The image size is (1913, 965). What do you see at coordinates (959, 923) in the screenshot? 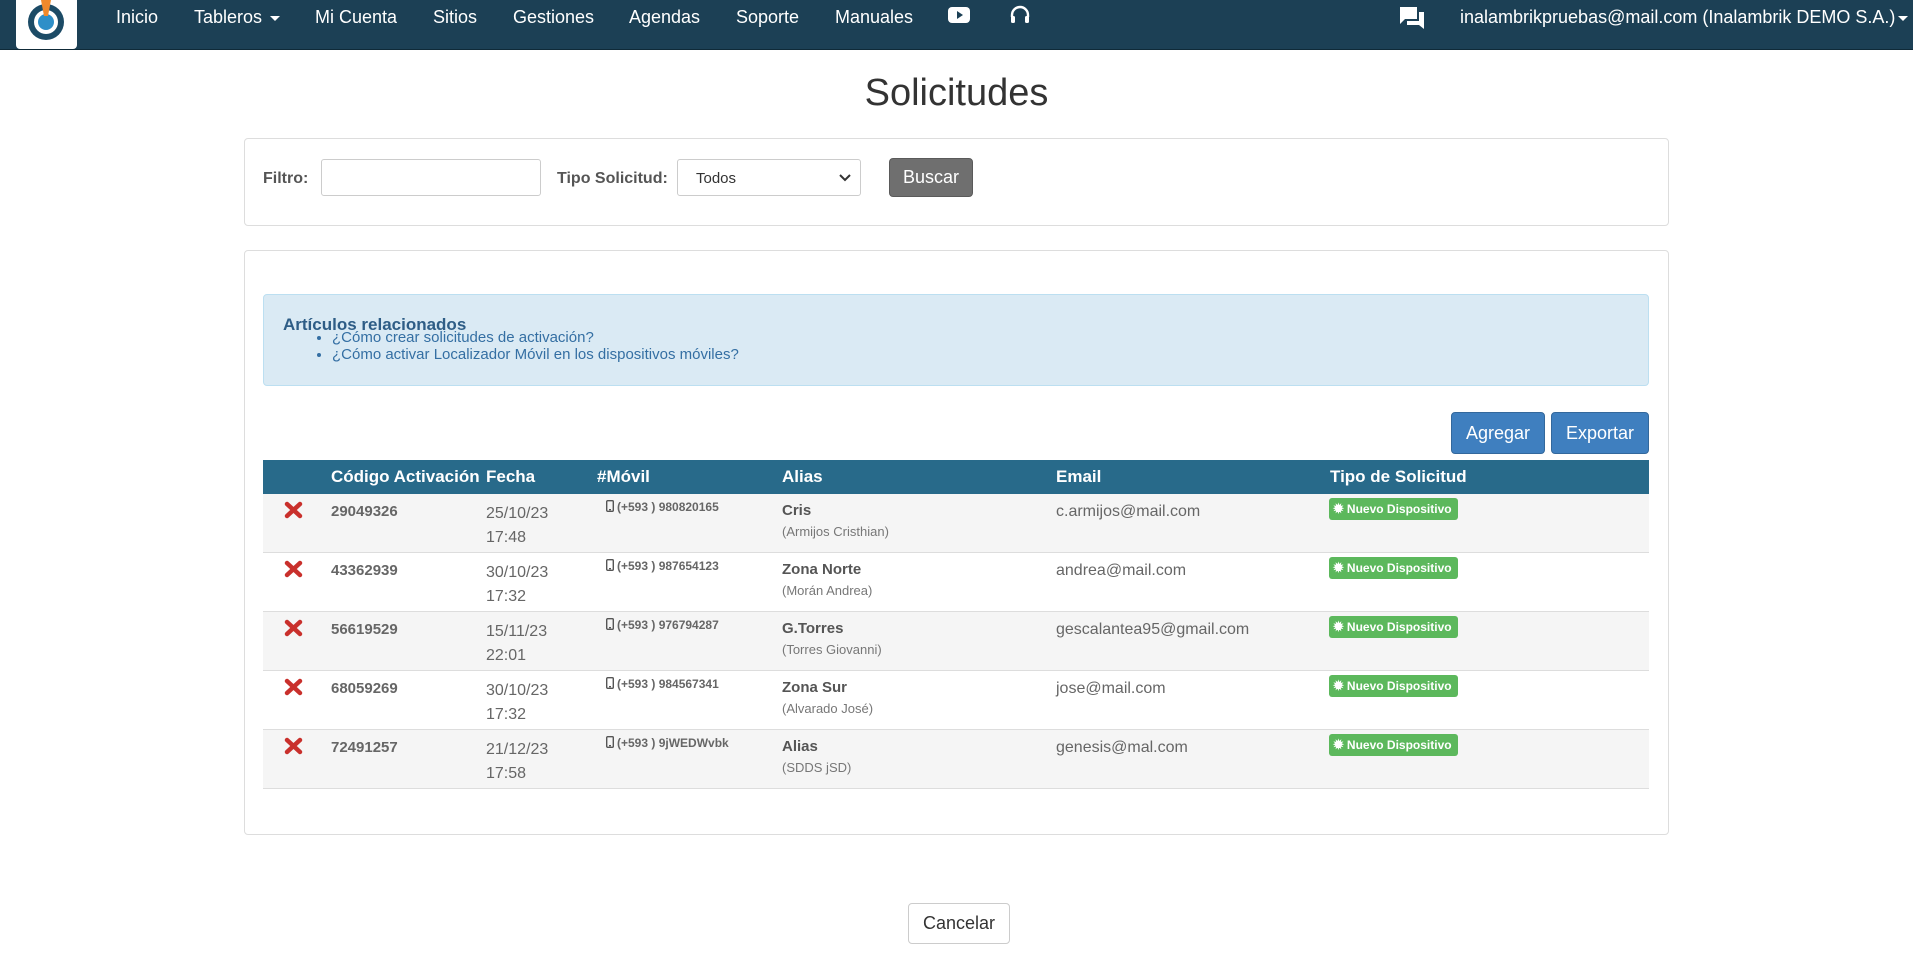
I see `cancel-button: Cancelar` at bounding box center [959, 923].